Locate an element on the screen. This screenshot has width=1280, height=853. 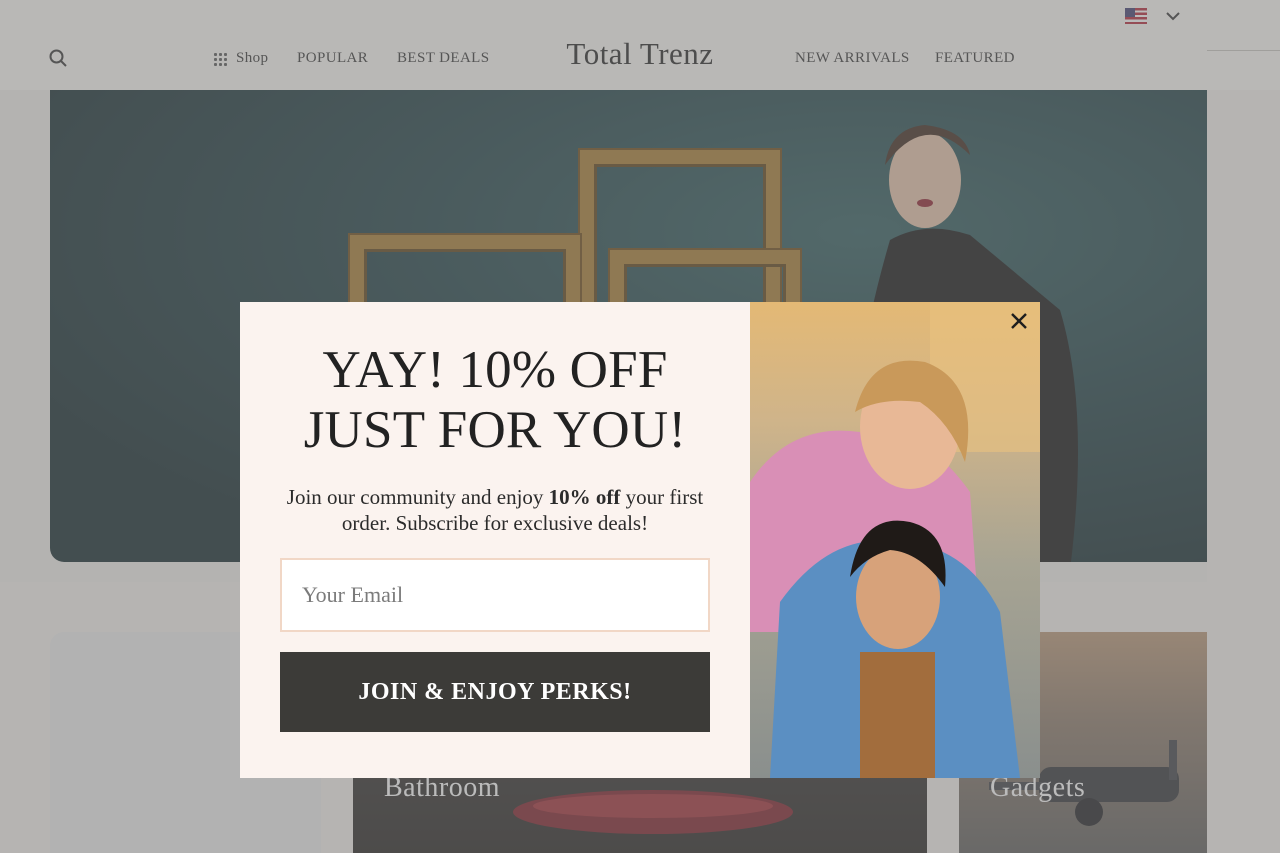
headline-line-2: JUST FOR YOU! is located at coordinates (495, 430).